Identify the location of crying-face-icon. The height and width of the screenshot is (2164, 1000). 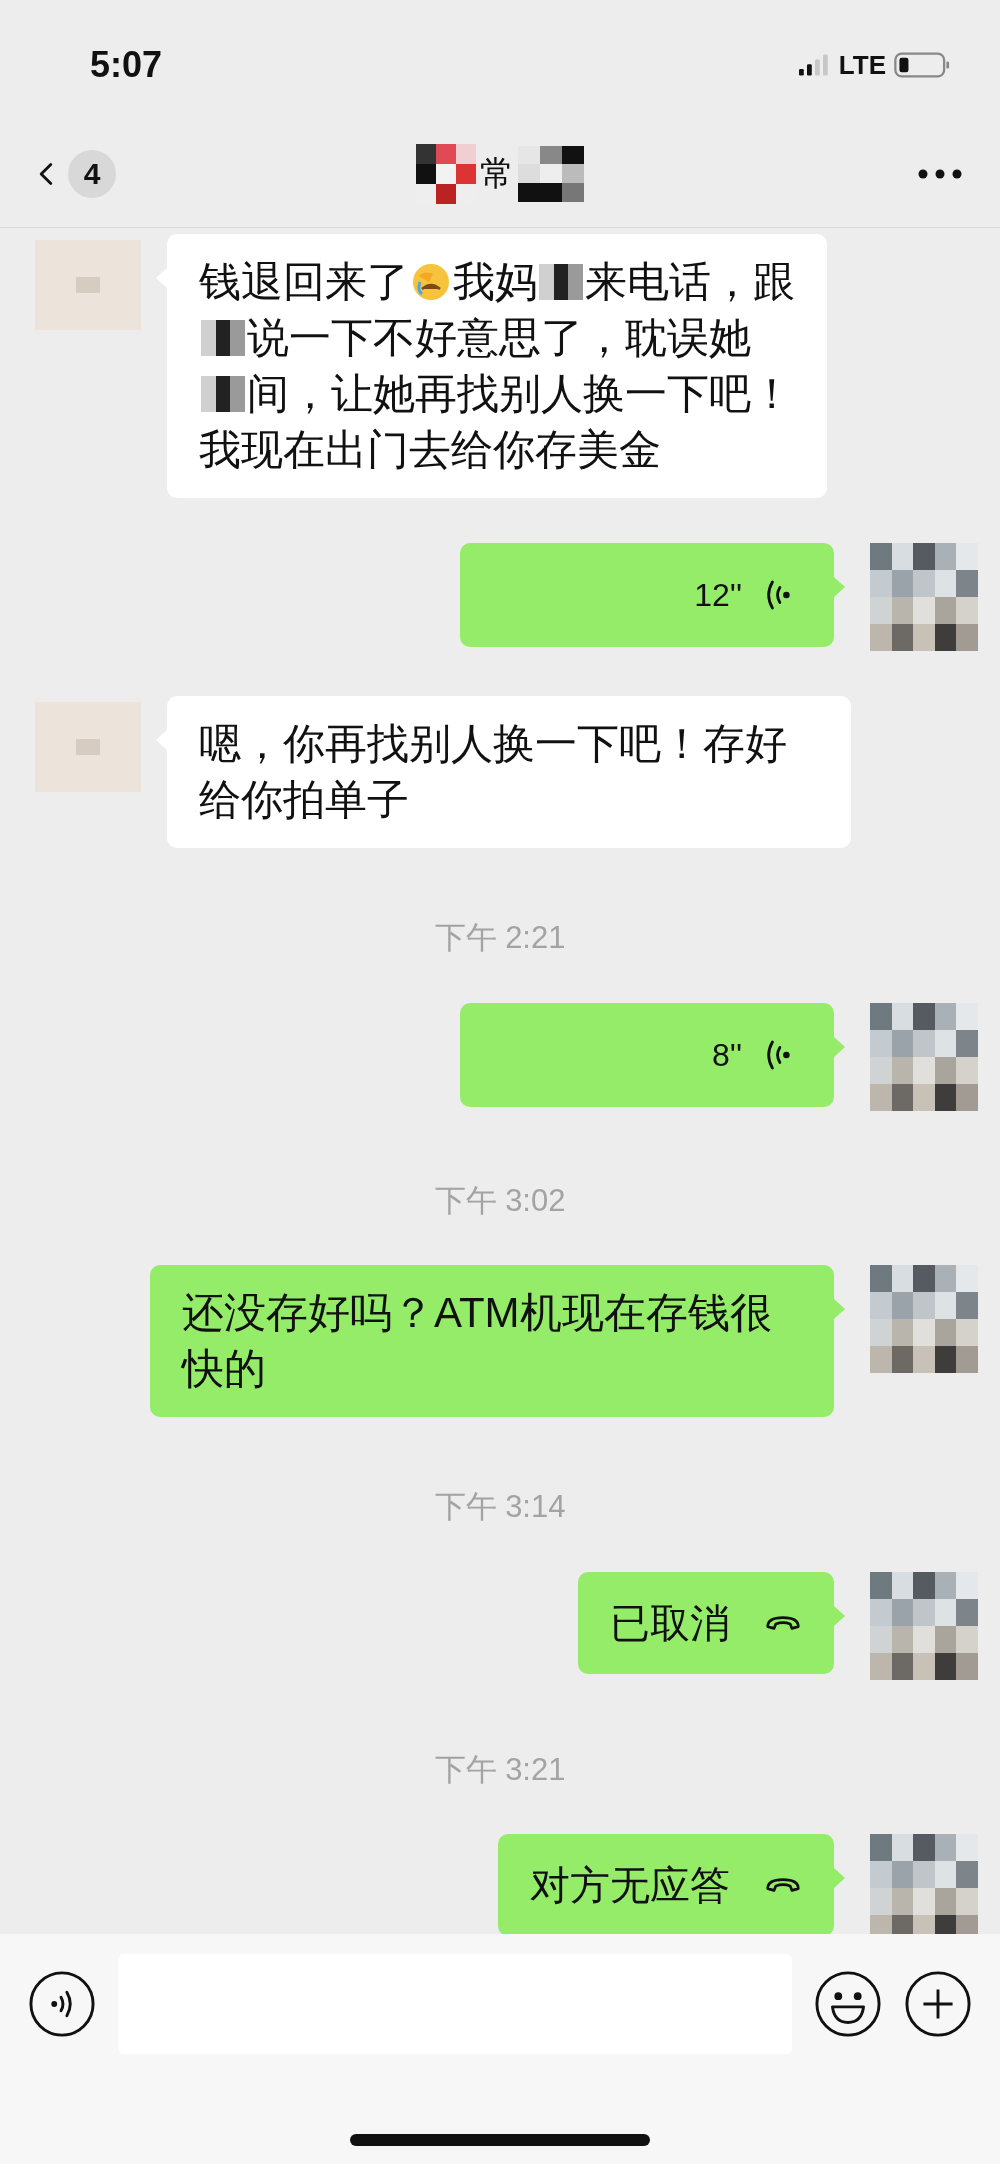
(431, 282).